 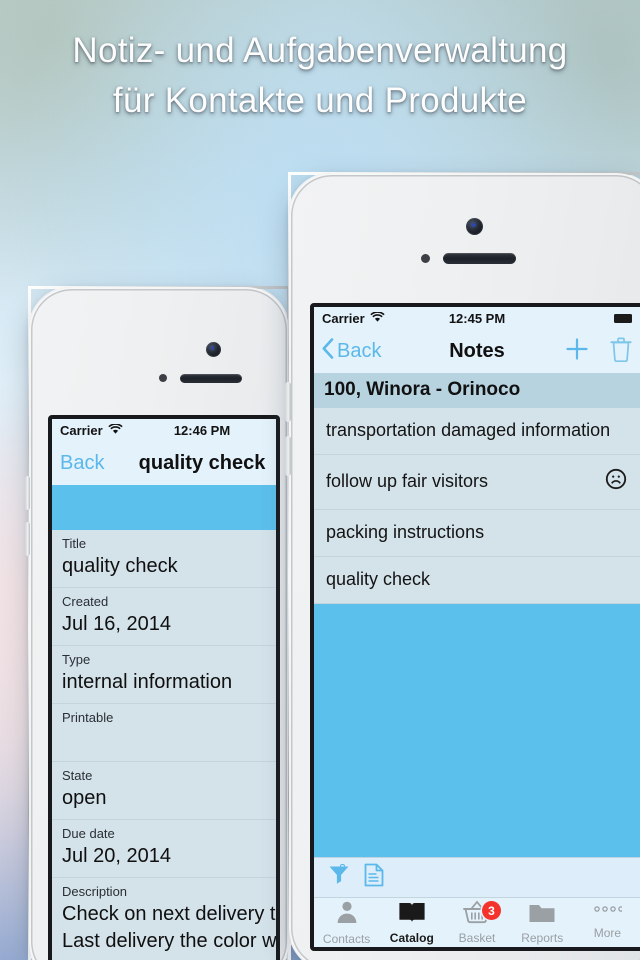 What do you see at coordinates (621, 351) in the screenshot?
I see `trash-icon` at bounding box center [621, 351].